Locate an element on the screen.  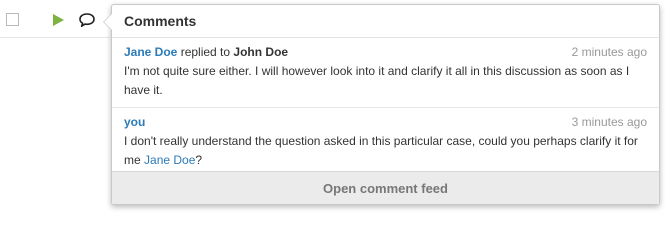
comment-author-link: Jane Doe is located at coordinates (150, 52).